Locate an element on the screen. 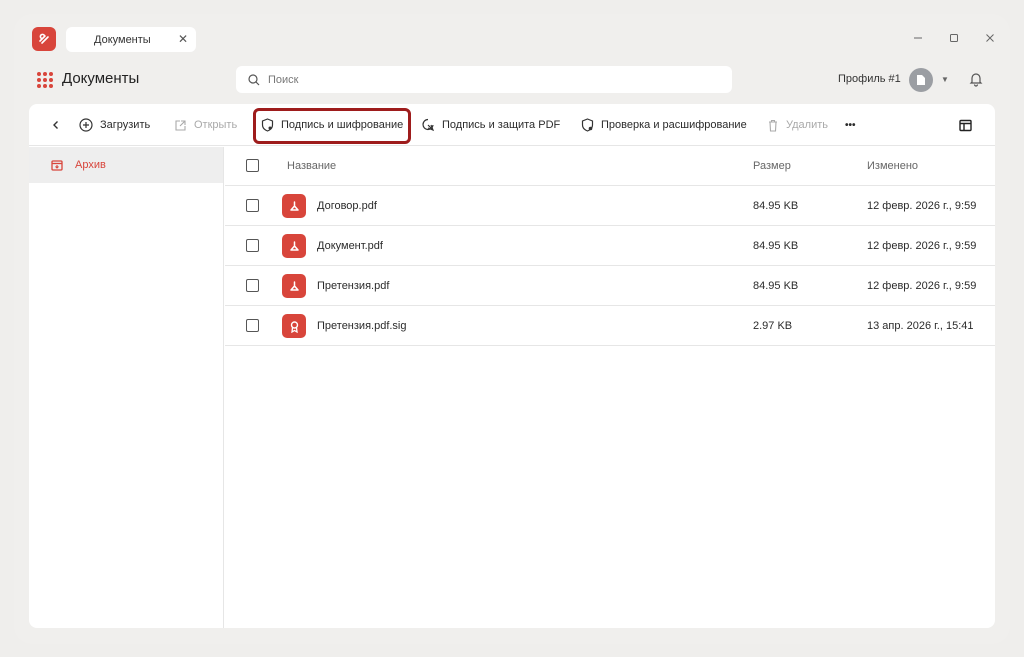 The image size is (1024, 657). tab-label: Документы is located at coordinates (122, 39).